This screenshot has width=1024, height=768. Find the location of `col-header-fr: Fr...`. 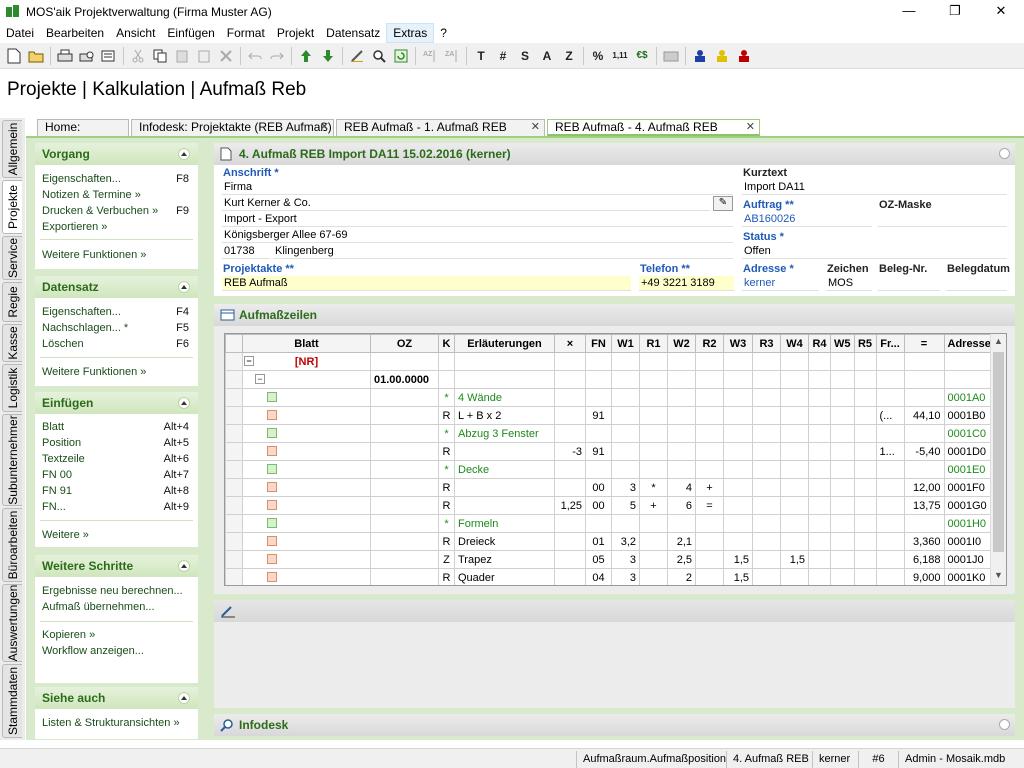

col-header-fr: Fr... is located at coordinates (890, 343).